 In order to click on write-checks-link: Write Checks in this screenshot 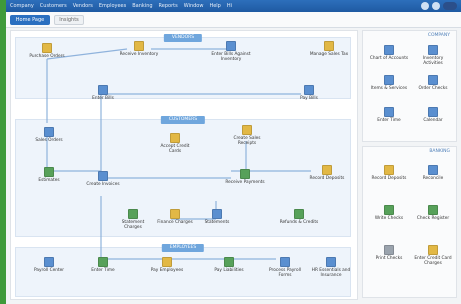, I will do `click(389, 213)`.